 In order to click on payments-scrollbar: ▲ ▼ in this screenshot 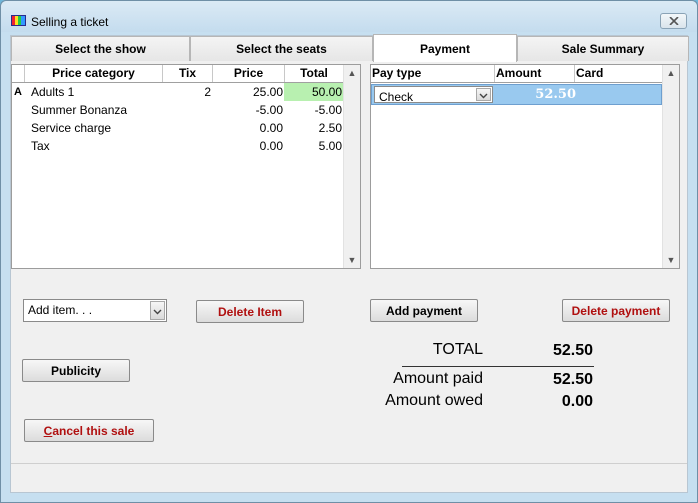, I will do `click(670, 166)`.